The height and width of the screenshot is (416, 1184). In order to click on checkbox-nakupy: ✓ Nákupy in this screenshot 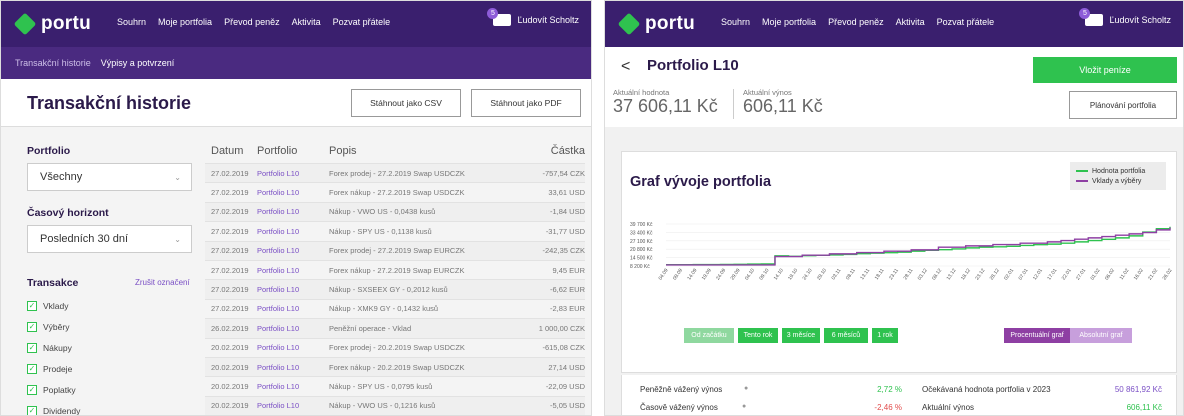, I will do `click(53, 347)`.